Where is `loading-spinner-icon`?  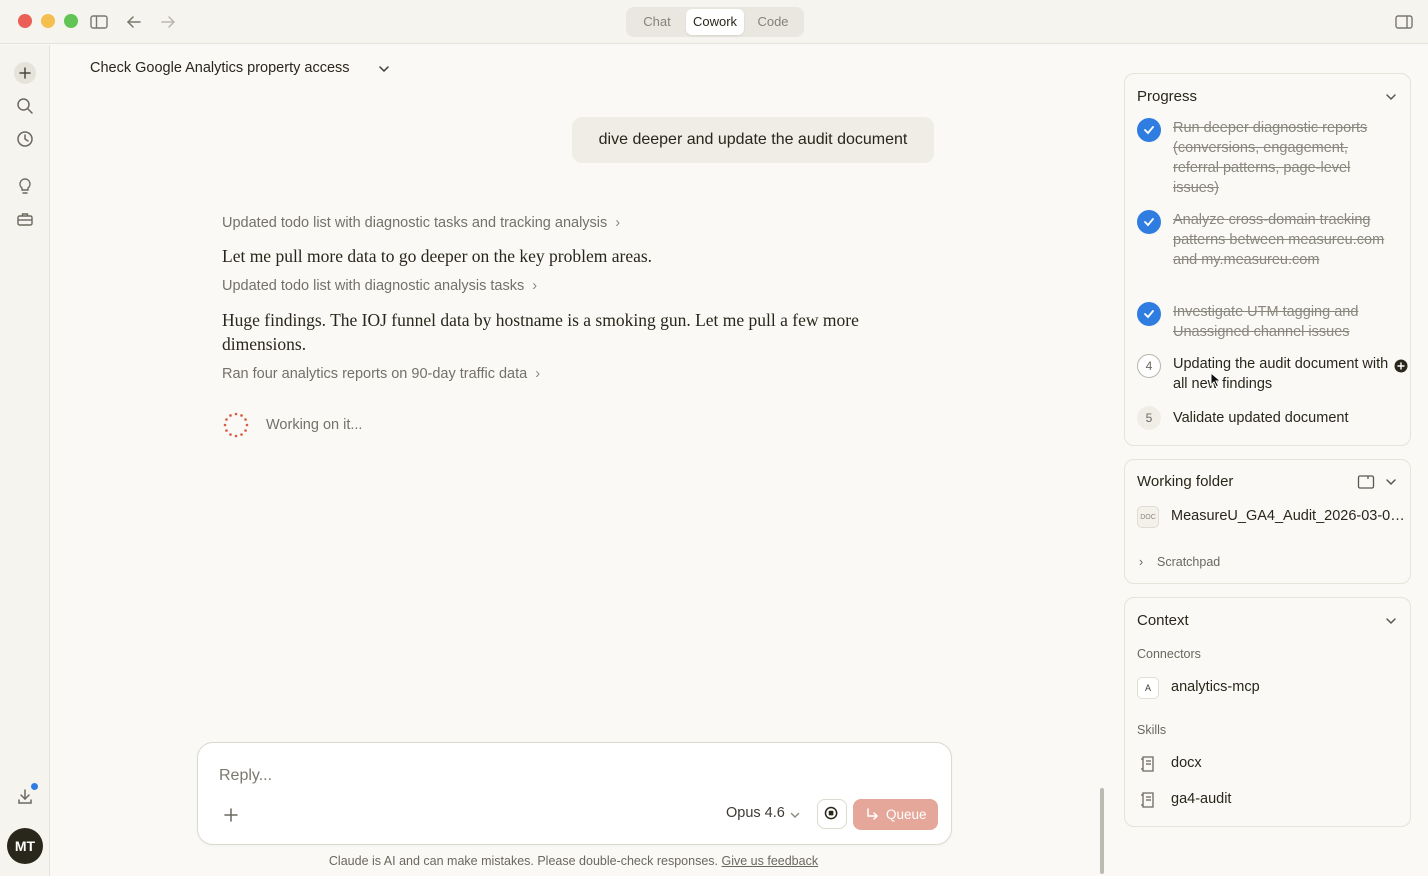 loading-spinner-icon is located at coordinates (236, 425).